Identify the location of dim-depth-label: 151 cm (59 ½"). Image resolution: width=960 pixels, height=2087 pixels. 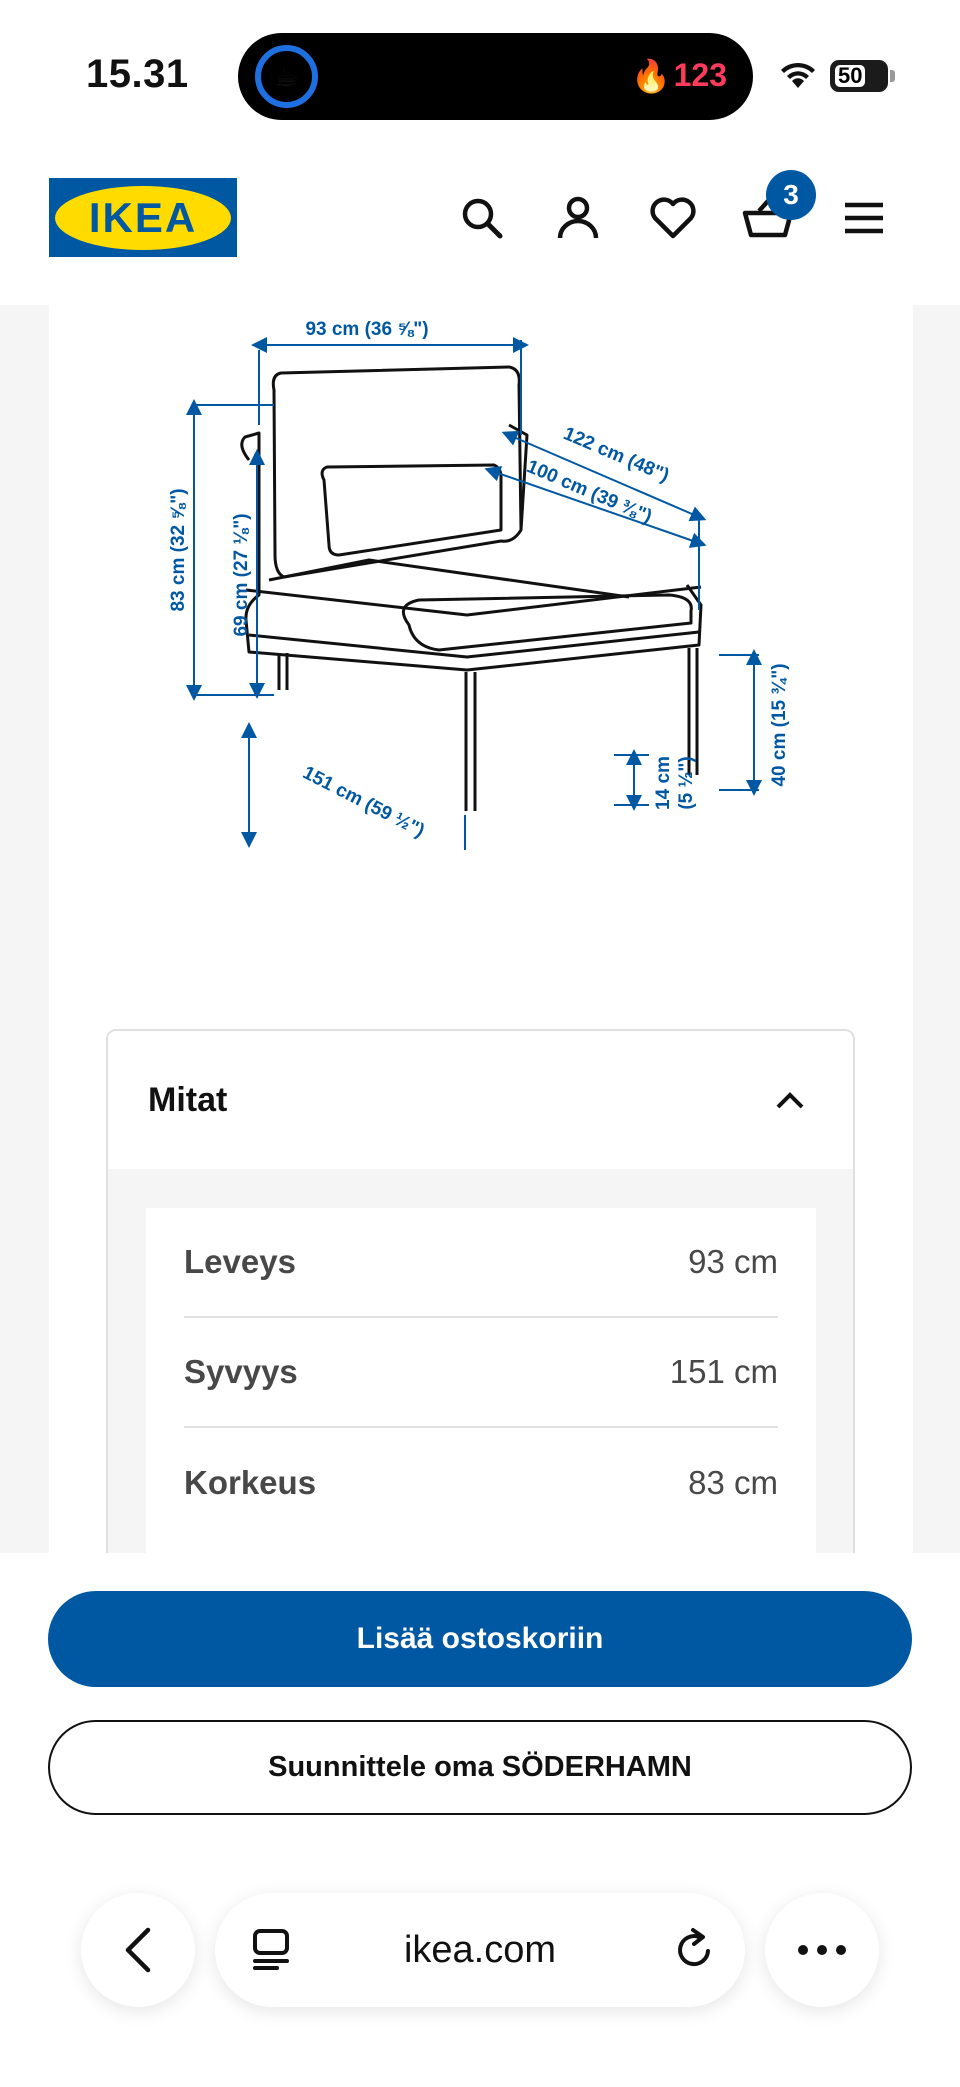
(363, 801).